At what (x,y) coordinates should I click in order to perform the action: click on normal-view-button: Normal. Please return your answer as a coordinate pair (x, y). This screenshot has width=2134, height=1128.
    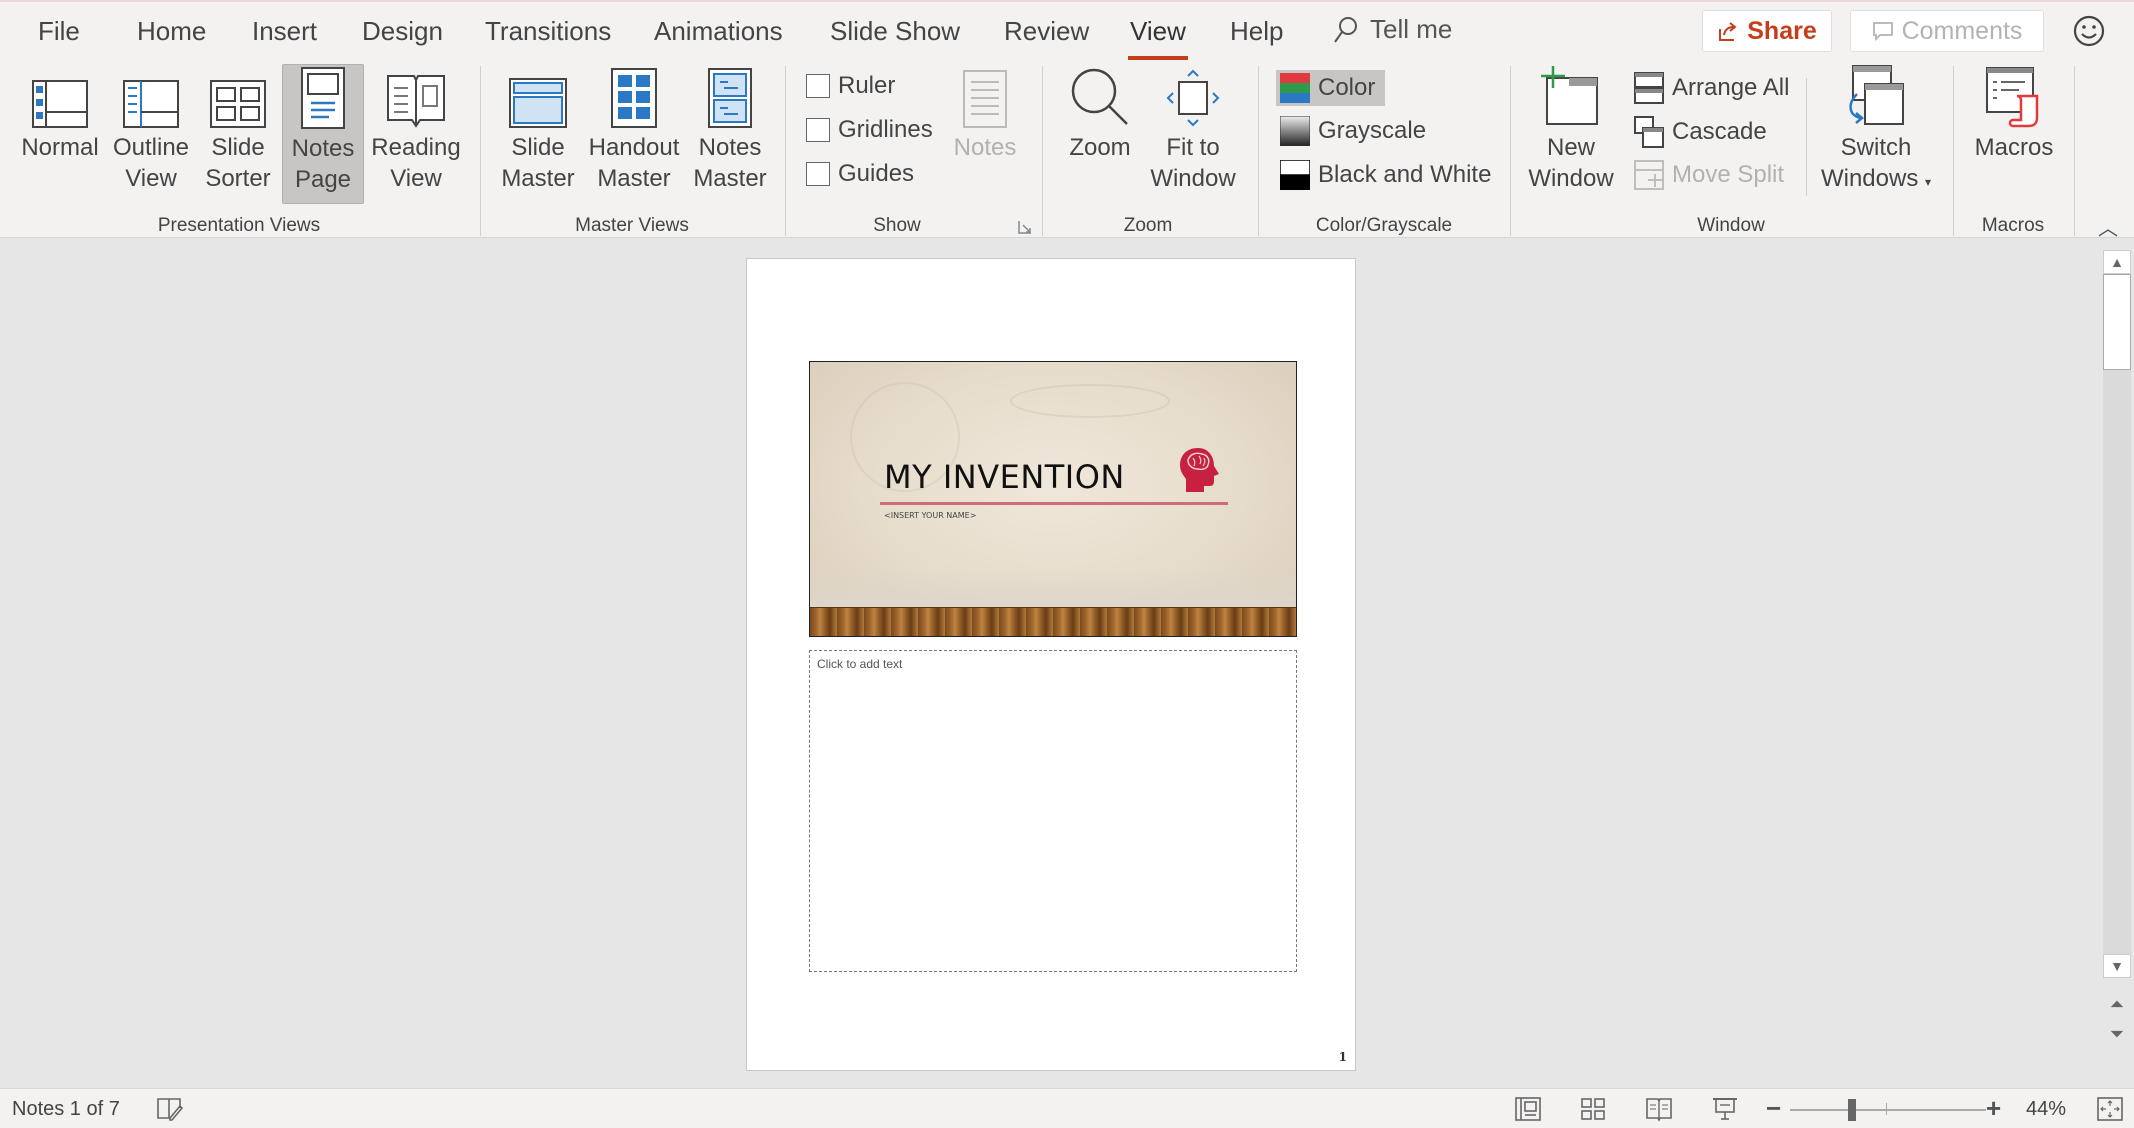
    Looking at the image, I should click on (60, 113).